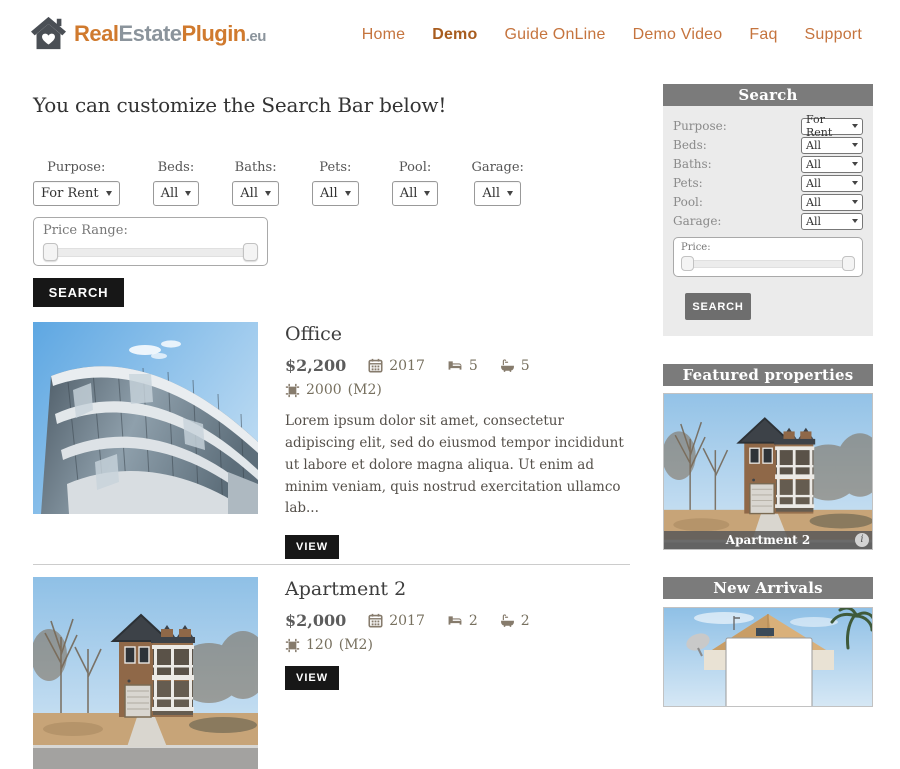  Describe the element at coordinates (833, 35) in the screenshot. I see `nav-item-support: Support` at that location.